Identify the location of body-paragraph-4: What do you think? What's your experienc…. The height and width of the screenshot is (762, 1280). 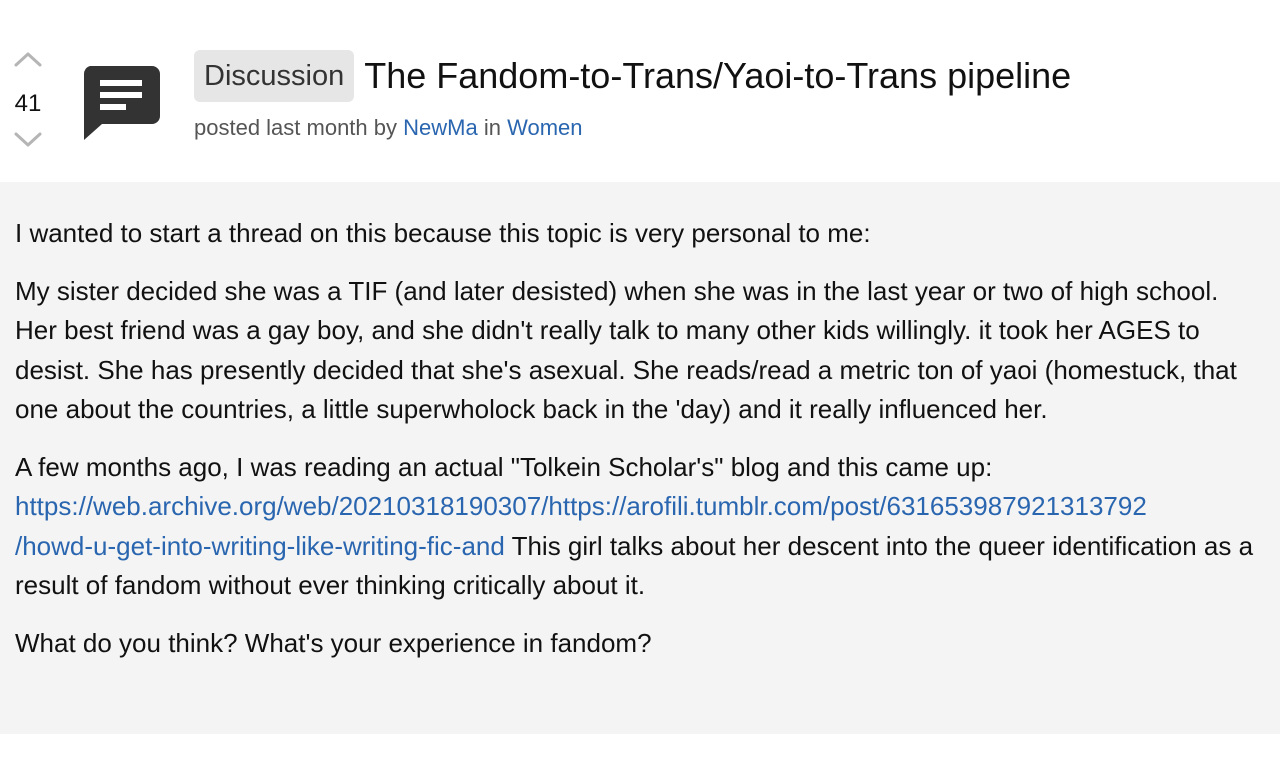
(333, 642).